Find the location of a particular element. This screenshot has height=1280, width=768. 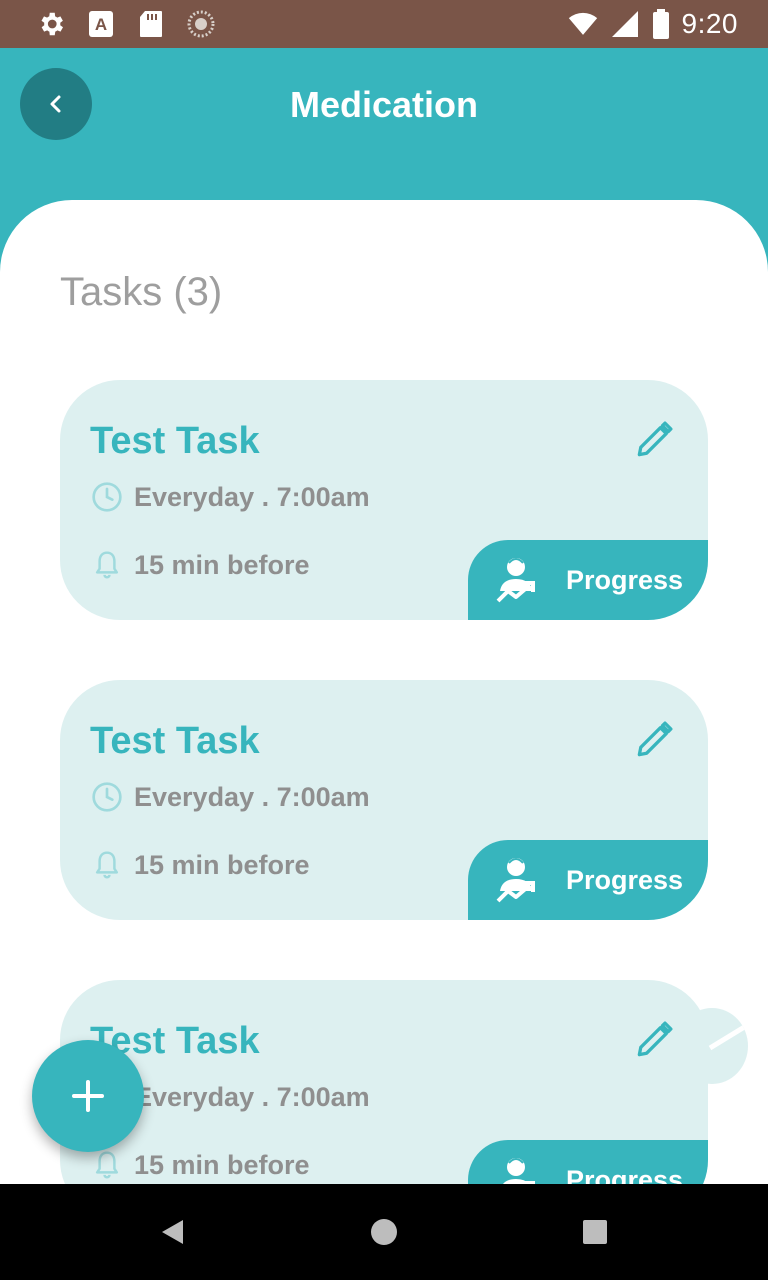

plus-icon is located at coordinates (88, 1096).